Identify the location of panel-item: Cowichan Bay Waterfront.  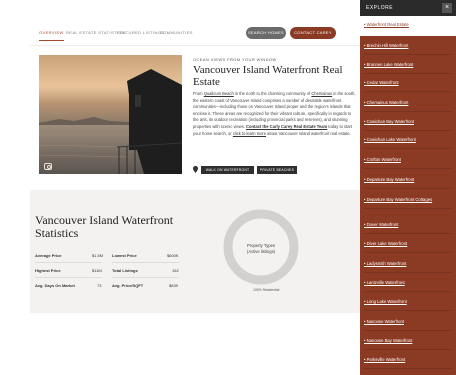
(408, 121).